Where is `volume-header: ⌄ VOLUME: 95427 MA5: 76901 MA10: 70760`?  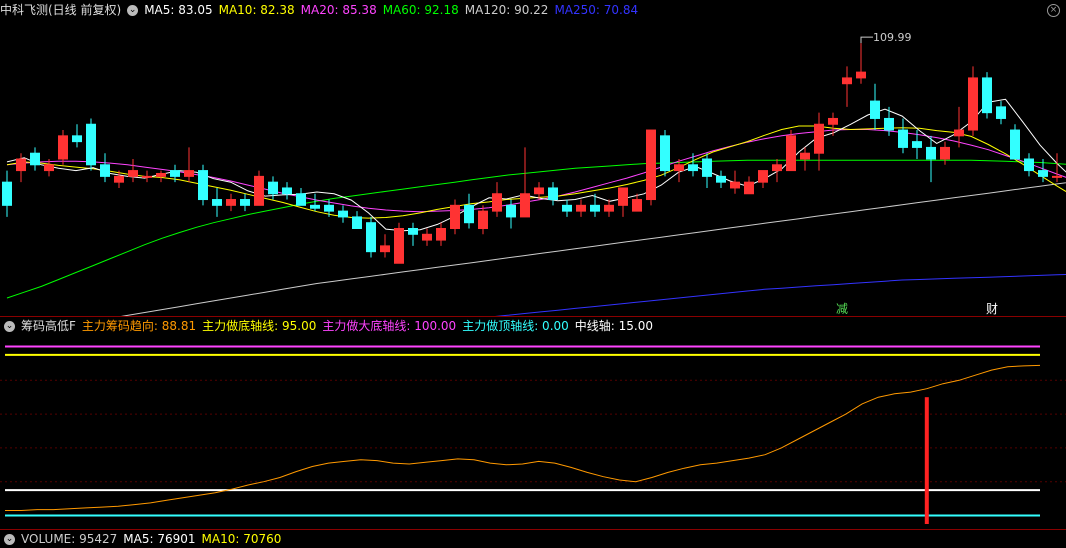
volume-header: ⌄ VOLUME: 95427 MA5: 76901 MA10: 70760 is located at coordinates (146, 539).